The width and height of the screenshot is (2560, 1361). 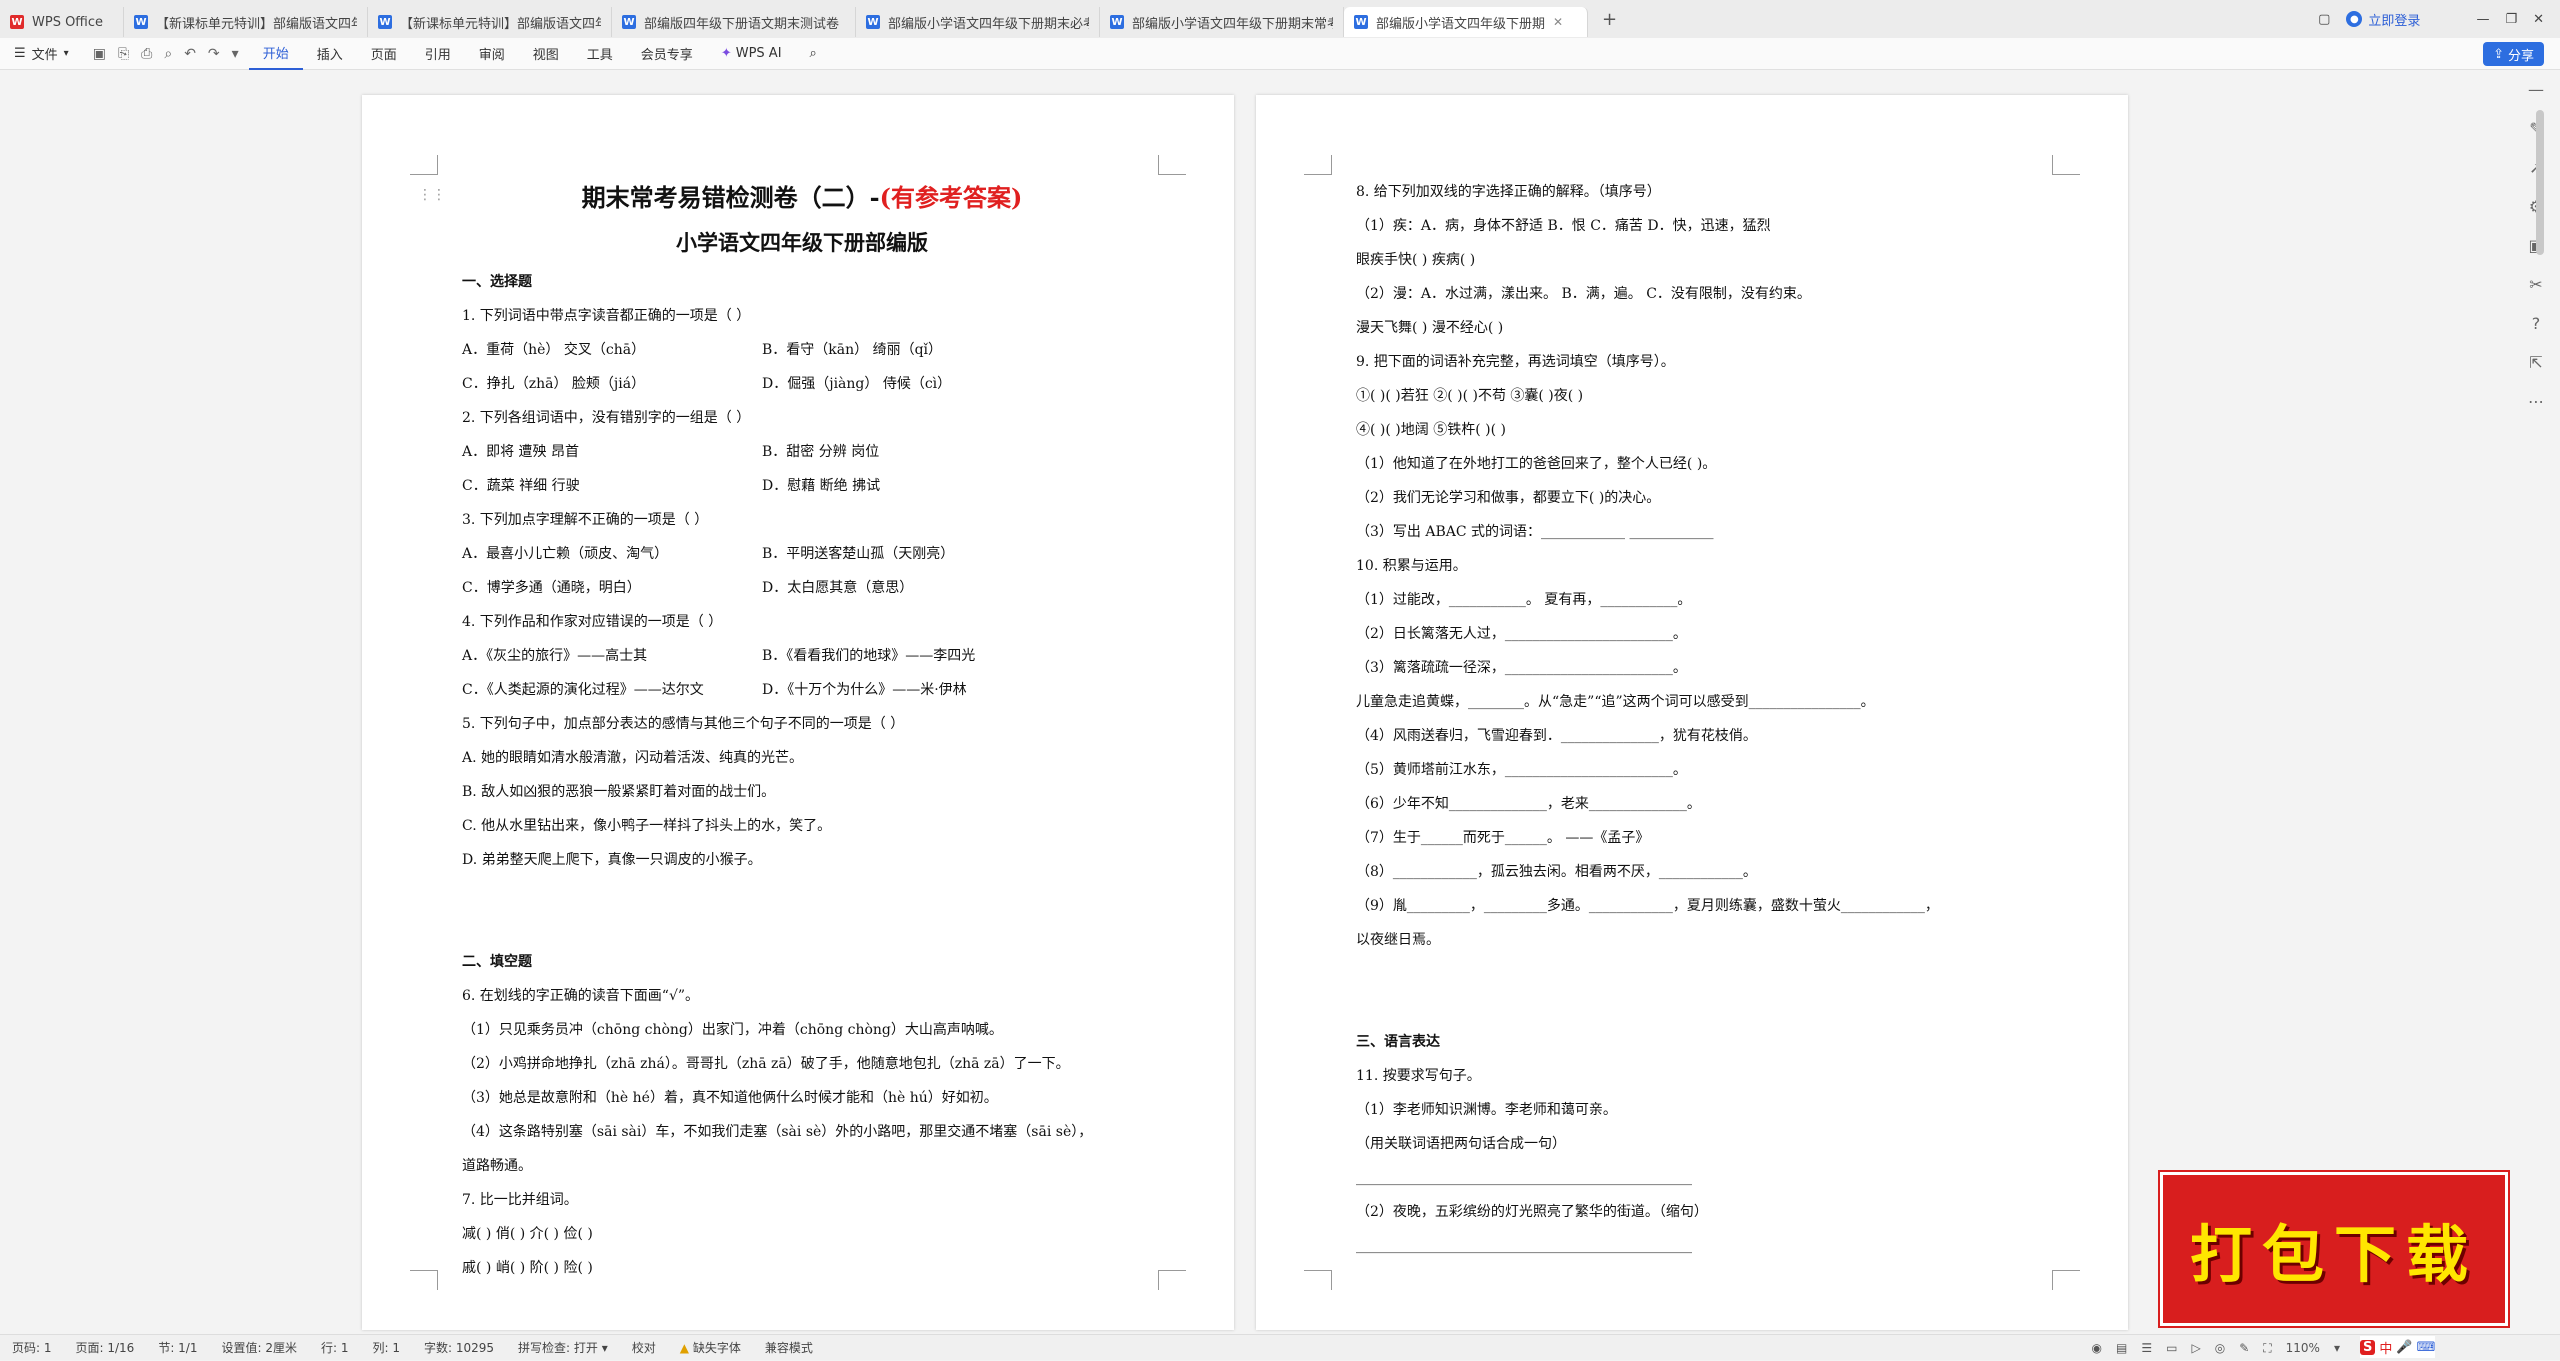 What do you see at coordinates (2334, 1249) in the screenshot?
I see `download-banner: 打包下载` at bounding box center [2334, 1249].